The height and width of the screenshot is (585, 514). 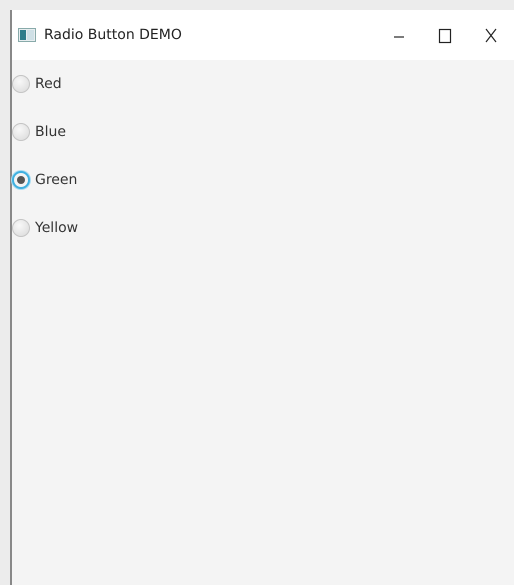 What do you see at coordinates (45, 180) in the screenshot?
I see `radio-button: Green` at bounding box center [45, 180].